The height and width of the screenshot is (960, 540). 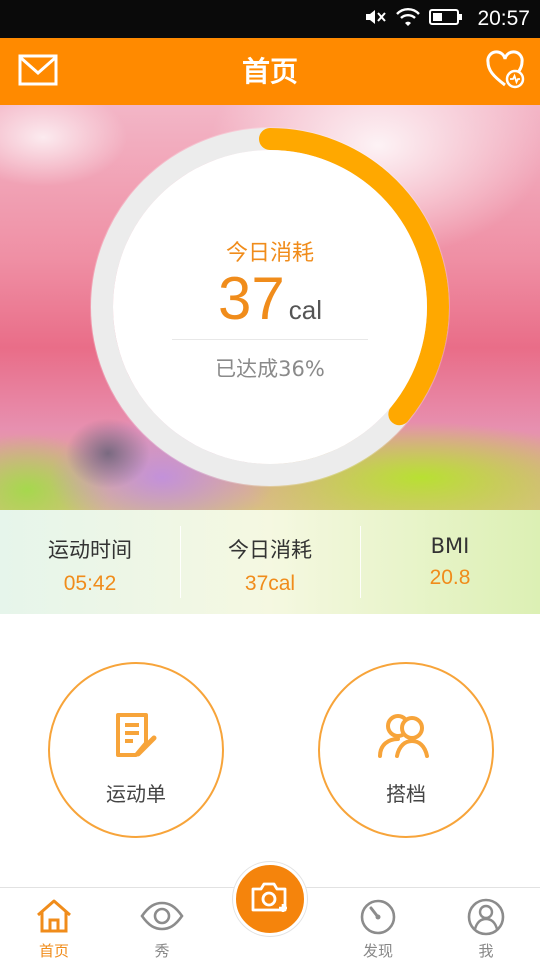 I want to click on workout-list-label: 运动单, so click(x=136, y=794).